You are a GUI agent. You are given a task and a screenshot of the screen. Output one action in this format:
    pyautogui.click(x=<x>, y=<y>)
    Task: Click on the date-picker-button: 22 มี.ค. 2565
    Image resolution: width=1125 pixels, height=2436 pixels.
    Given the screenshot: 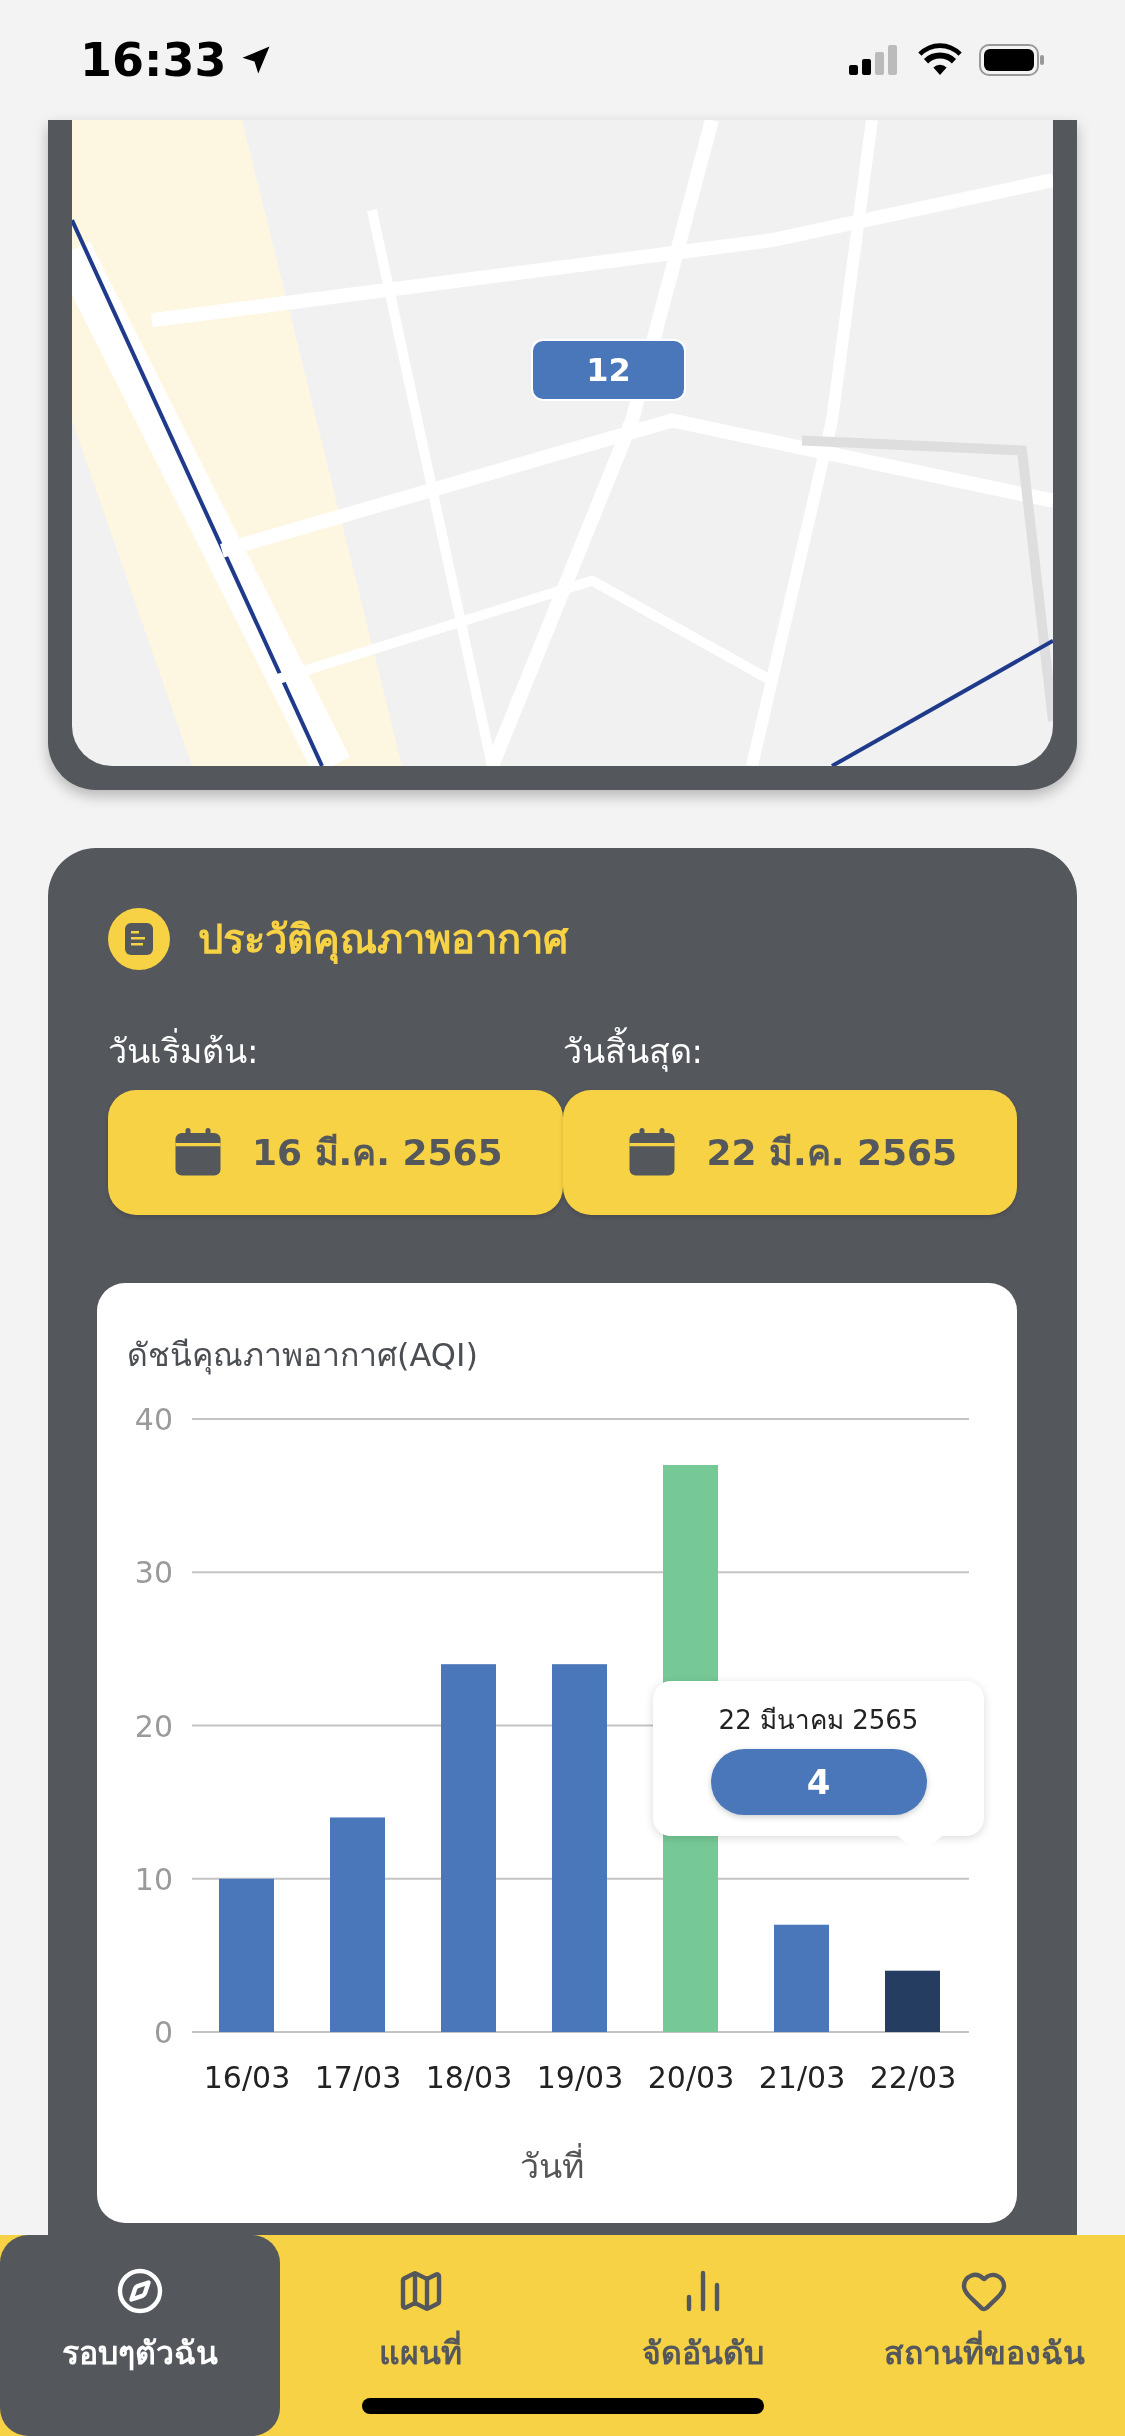 What is the action you would take?
    pyautogui.click(x=789, y=1152)
    